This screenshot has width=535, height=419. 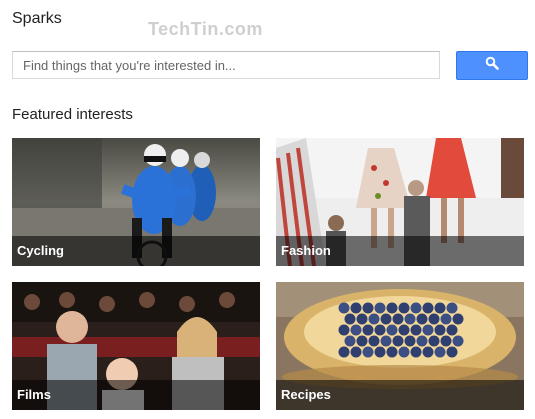 What do you see at coordinates (205, 29) in the screenshot?
I see `watermark: TechTin.com` at bounding box center [205, 29].